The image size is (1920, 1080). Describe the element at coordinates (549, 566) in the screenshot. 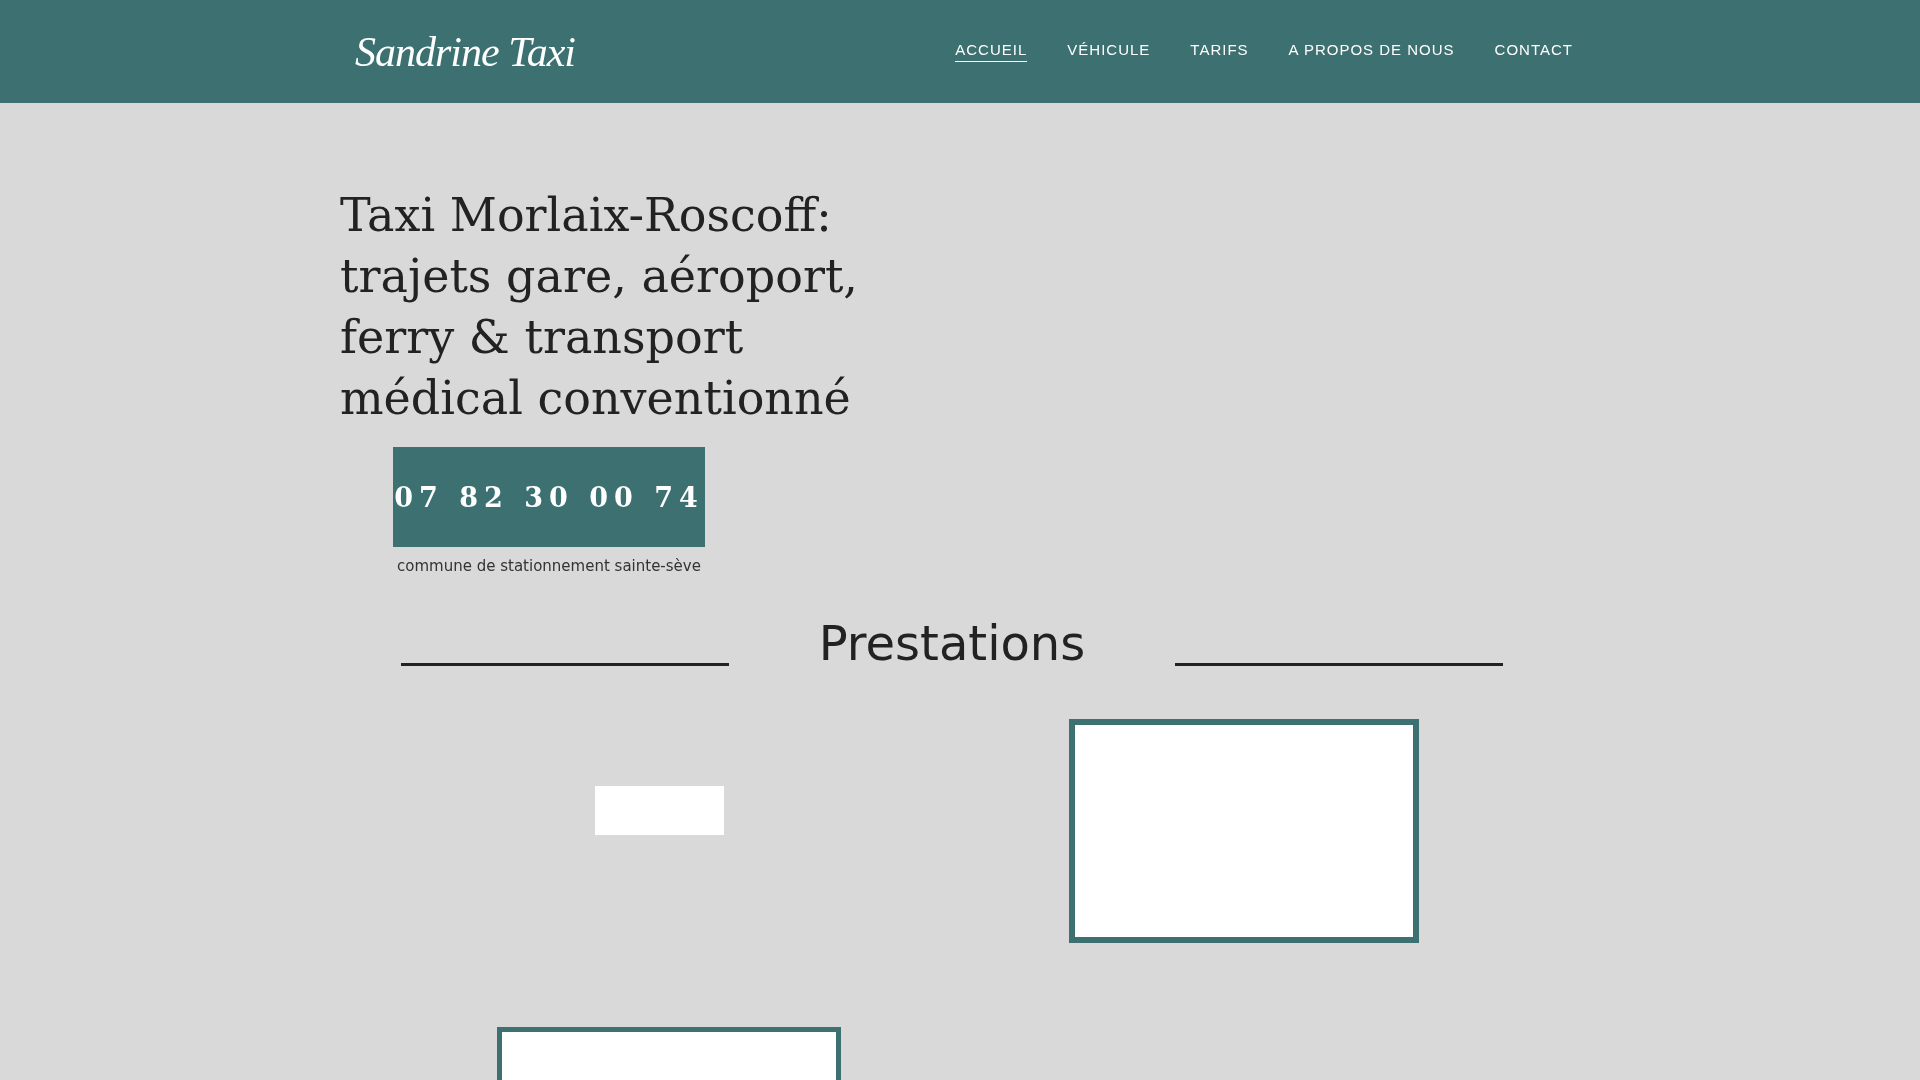

I see `caption: commune de stationnement sainte-sève` at that location.